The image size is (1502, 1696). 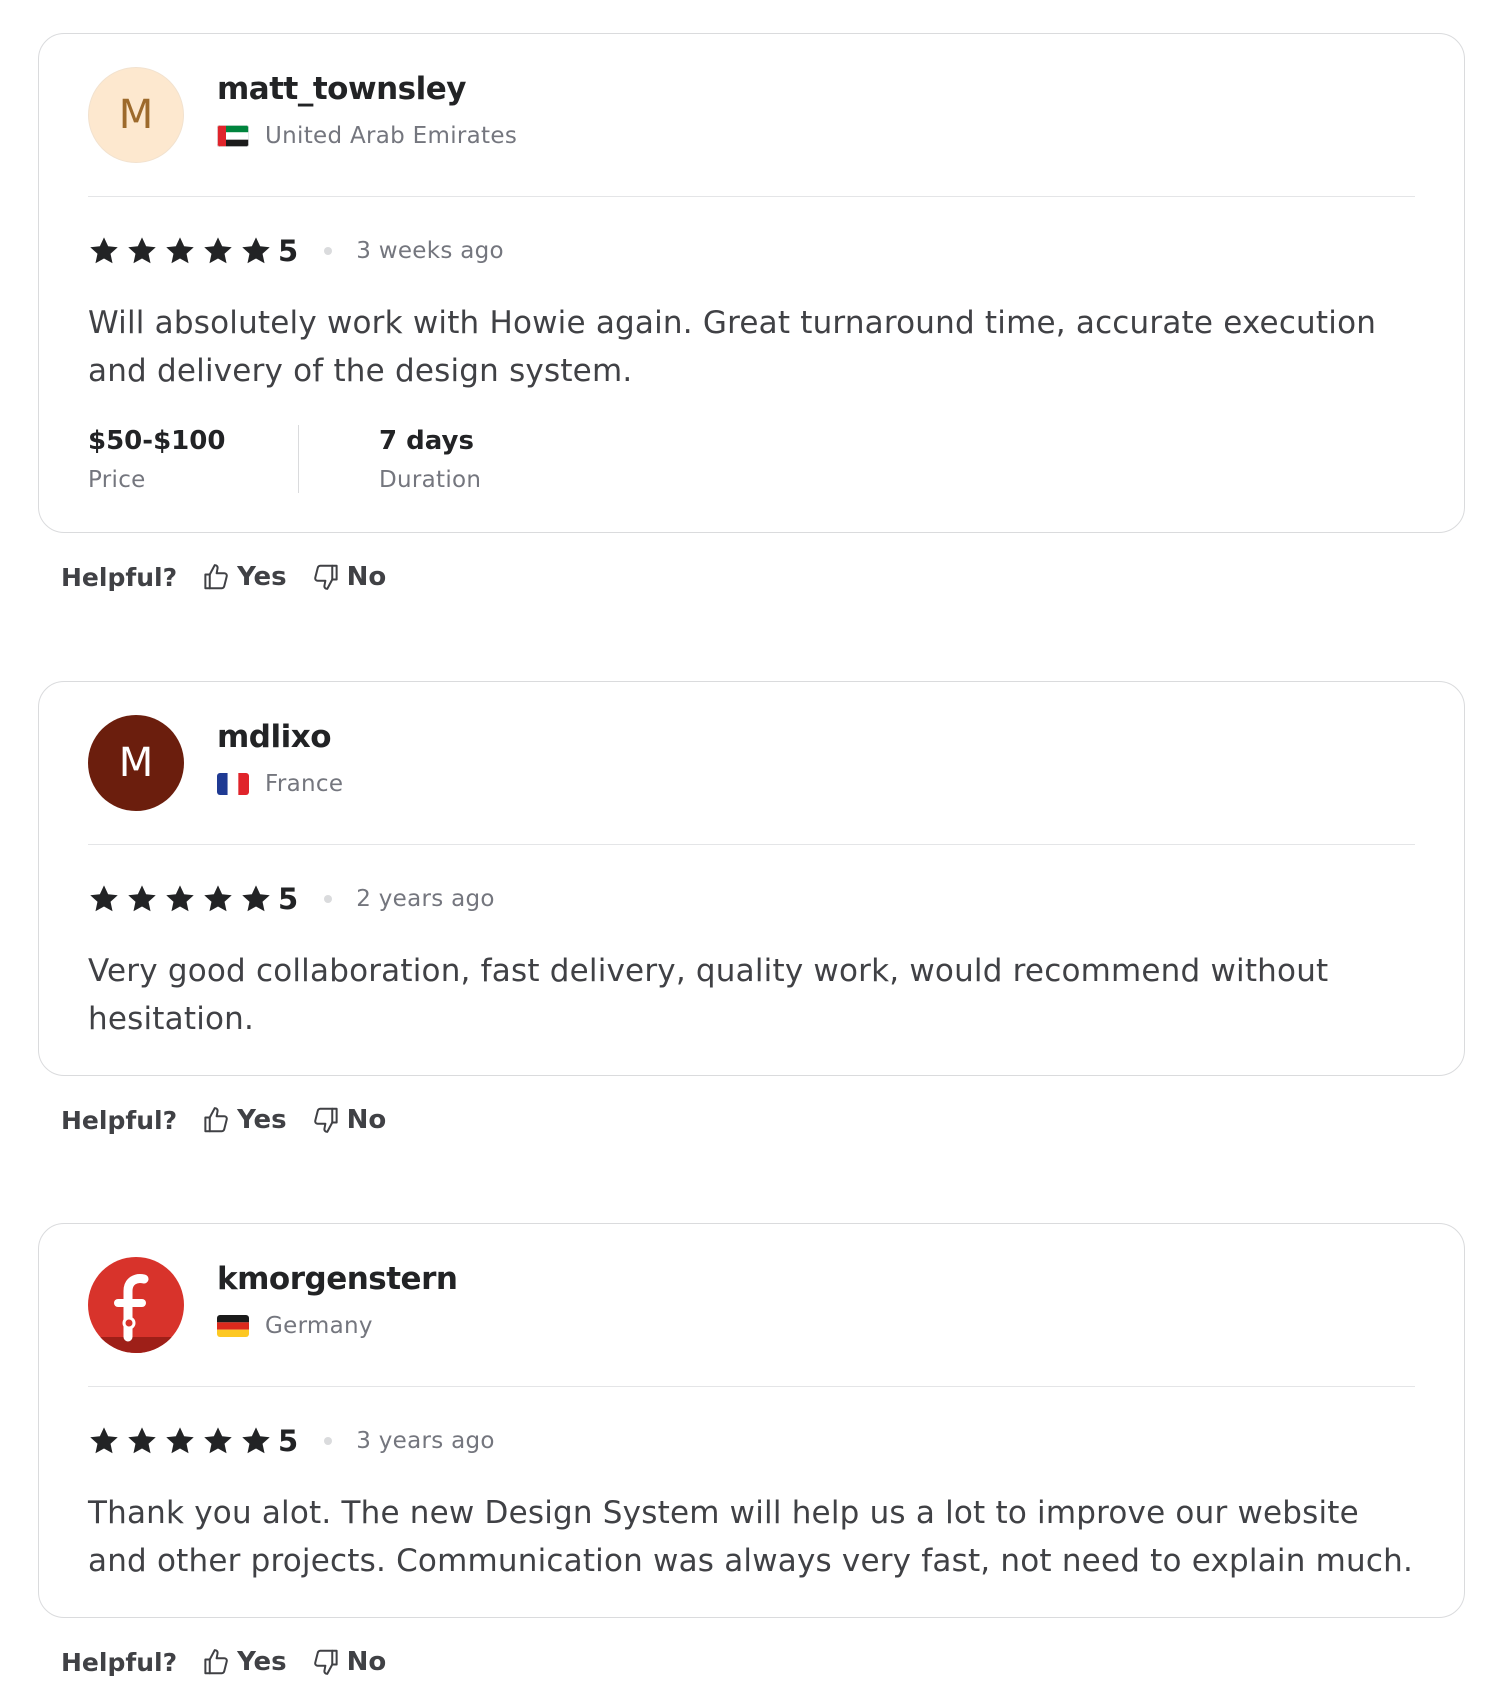 I want to click on avatar, so click(x=136, y=1305).